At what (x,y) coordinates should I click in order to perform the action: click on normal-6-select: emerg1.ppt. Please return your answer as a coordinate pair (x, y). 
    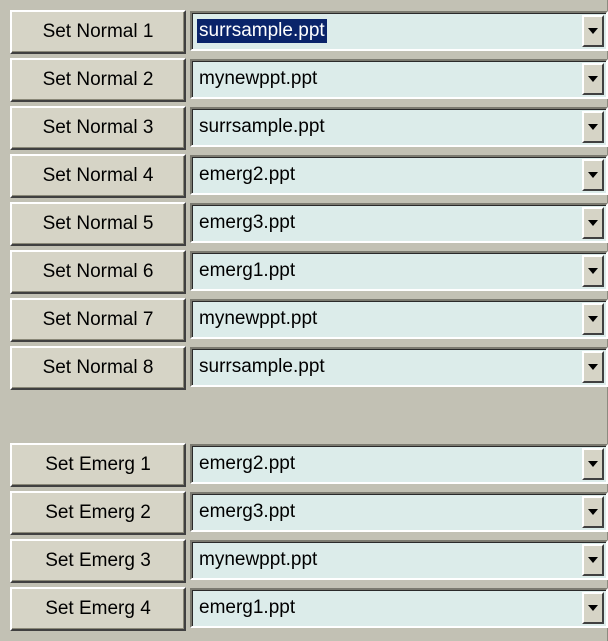
    Looking at the image, I should click on (399, 271).